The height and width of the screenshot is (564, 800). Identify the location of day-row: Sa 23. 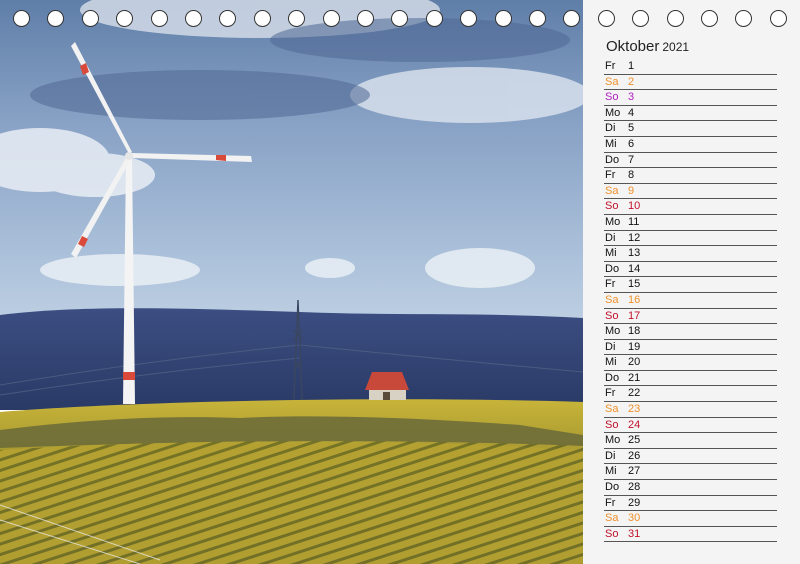
(690, 410).